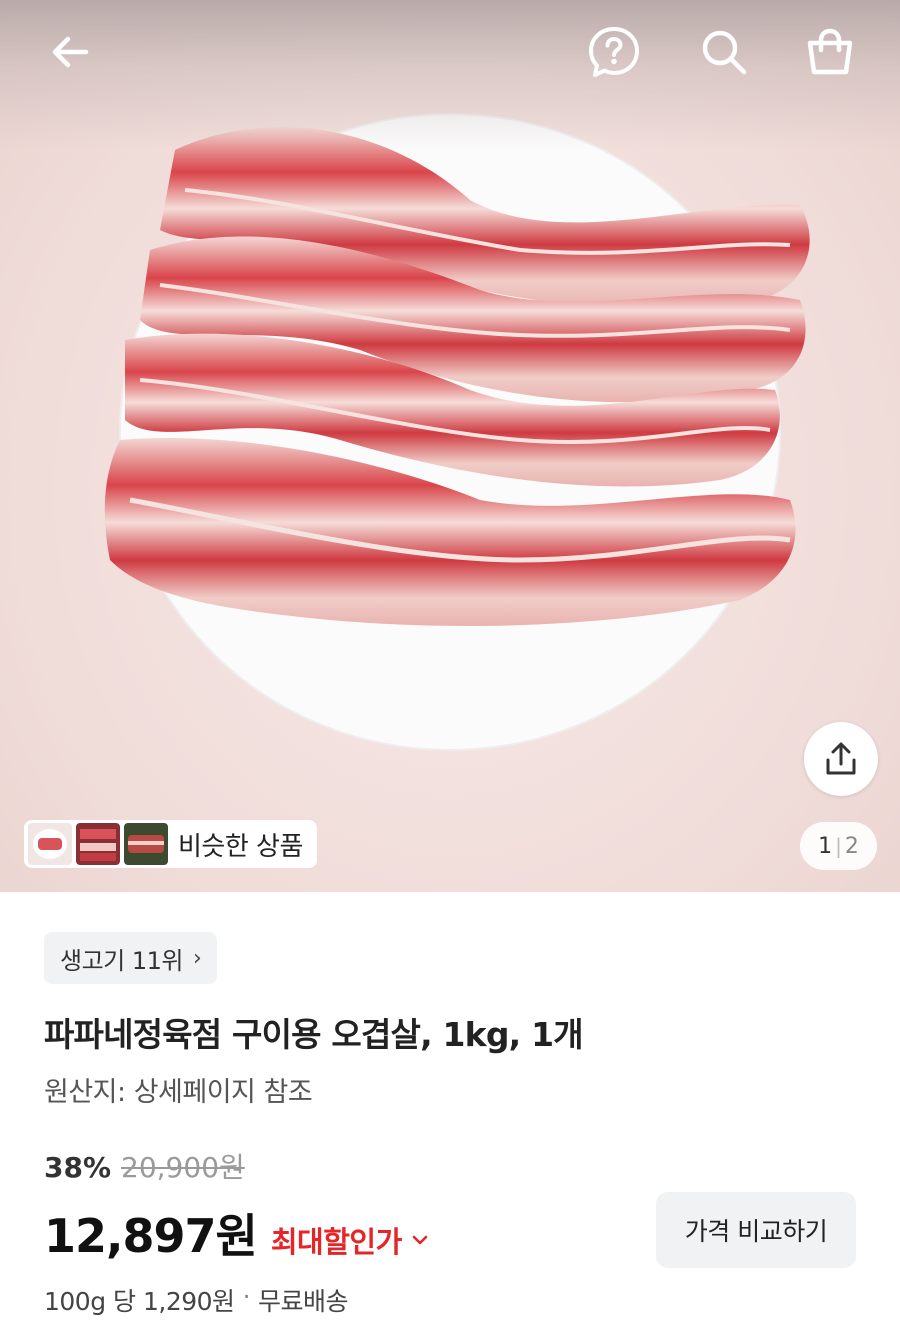 The image size is (900, 1336). I want to click on product-origin: 원산지: 상세페이지 참조, so click(178, 1092).